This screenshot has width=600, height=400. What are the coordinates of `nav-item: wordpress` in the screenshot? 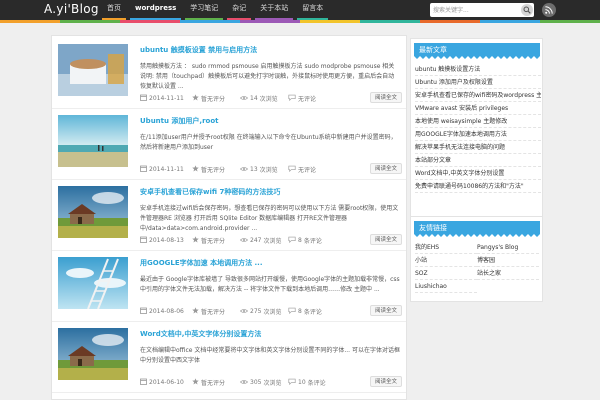 It's located at (155, 10).